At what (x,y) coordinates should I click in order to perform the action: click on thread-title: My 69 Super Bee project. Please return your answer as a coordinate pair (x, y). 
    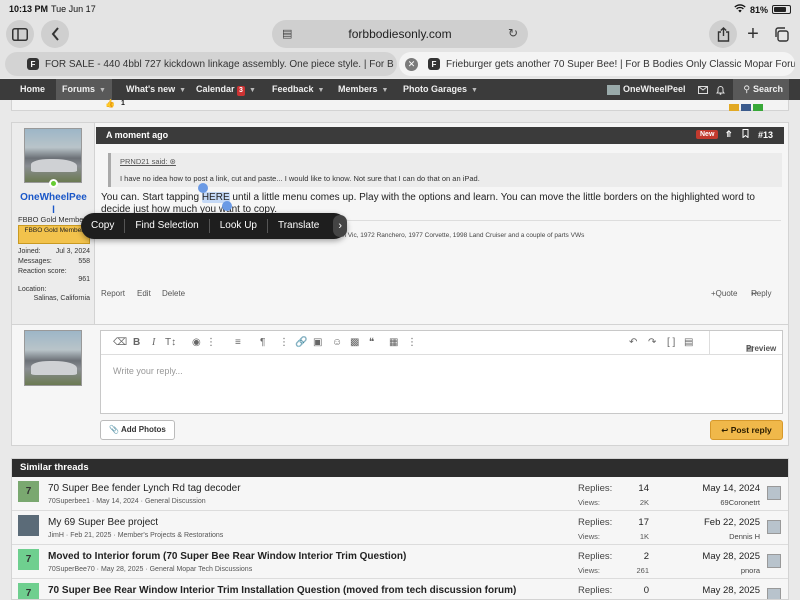
    Looking at the image, I should click on (103, 522).